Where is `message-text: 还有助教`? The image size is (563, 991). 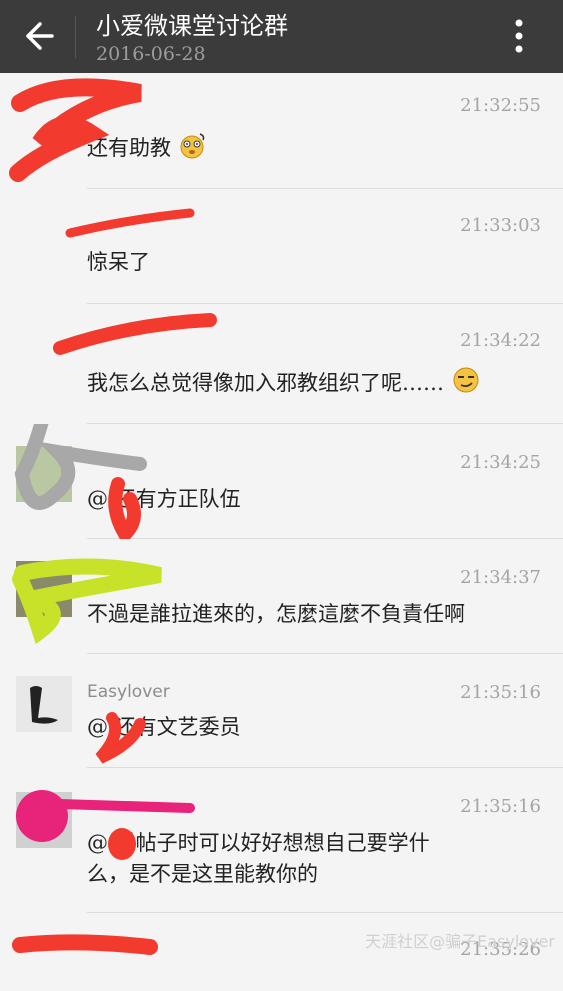
message-text: 还有助教 is located at coordinates (306, 149).